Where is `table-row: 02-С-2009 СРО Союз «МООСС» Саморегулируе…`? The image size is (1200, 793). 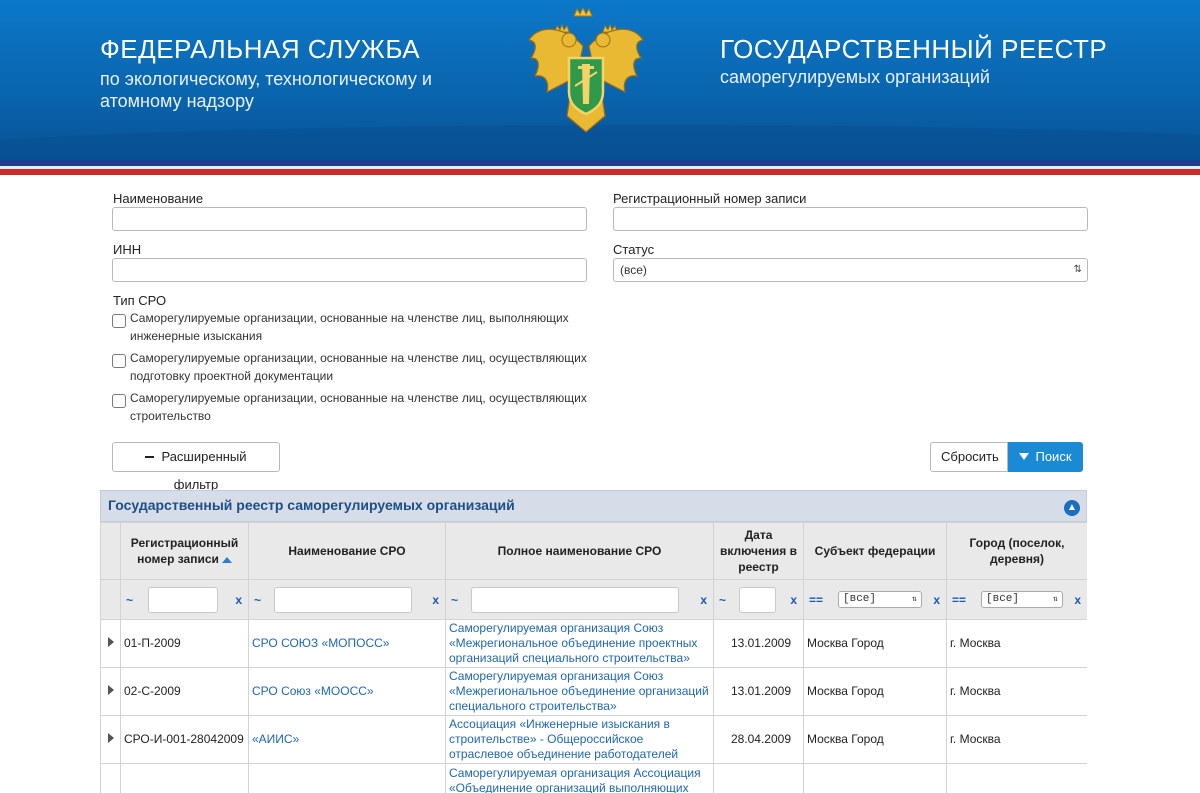 table-row: 02-С-2009 СРО Союз «МООСС» Саморегулируе… is located at coordinates (593, 691).